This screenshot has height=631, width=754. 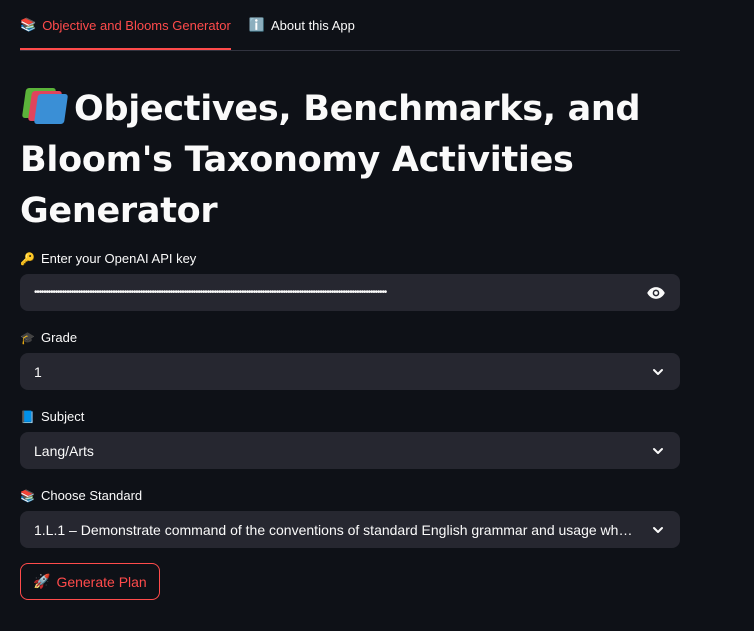 What do you see at coordinates (350, 450) in the screenshot?
I see `subject-select: Lang/Arts` at bounding box center [350, 450].